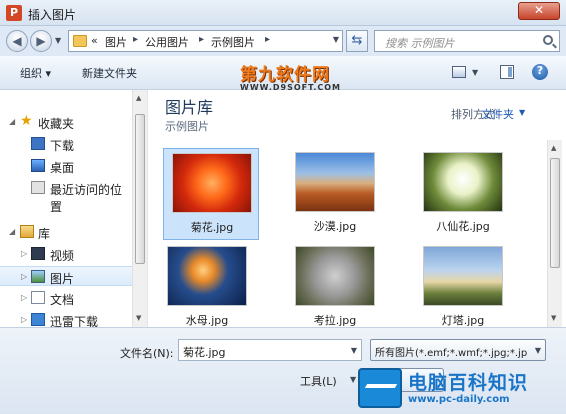  I want to click on sidebar-scroll-thumb, so click(140, 189).